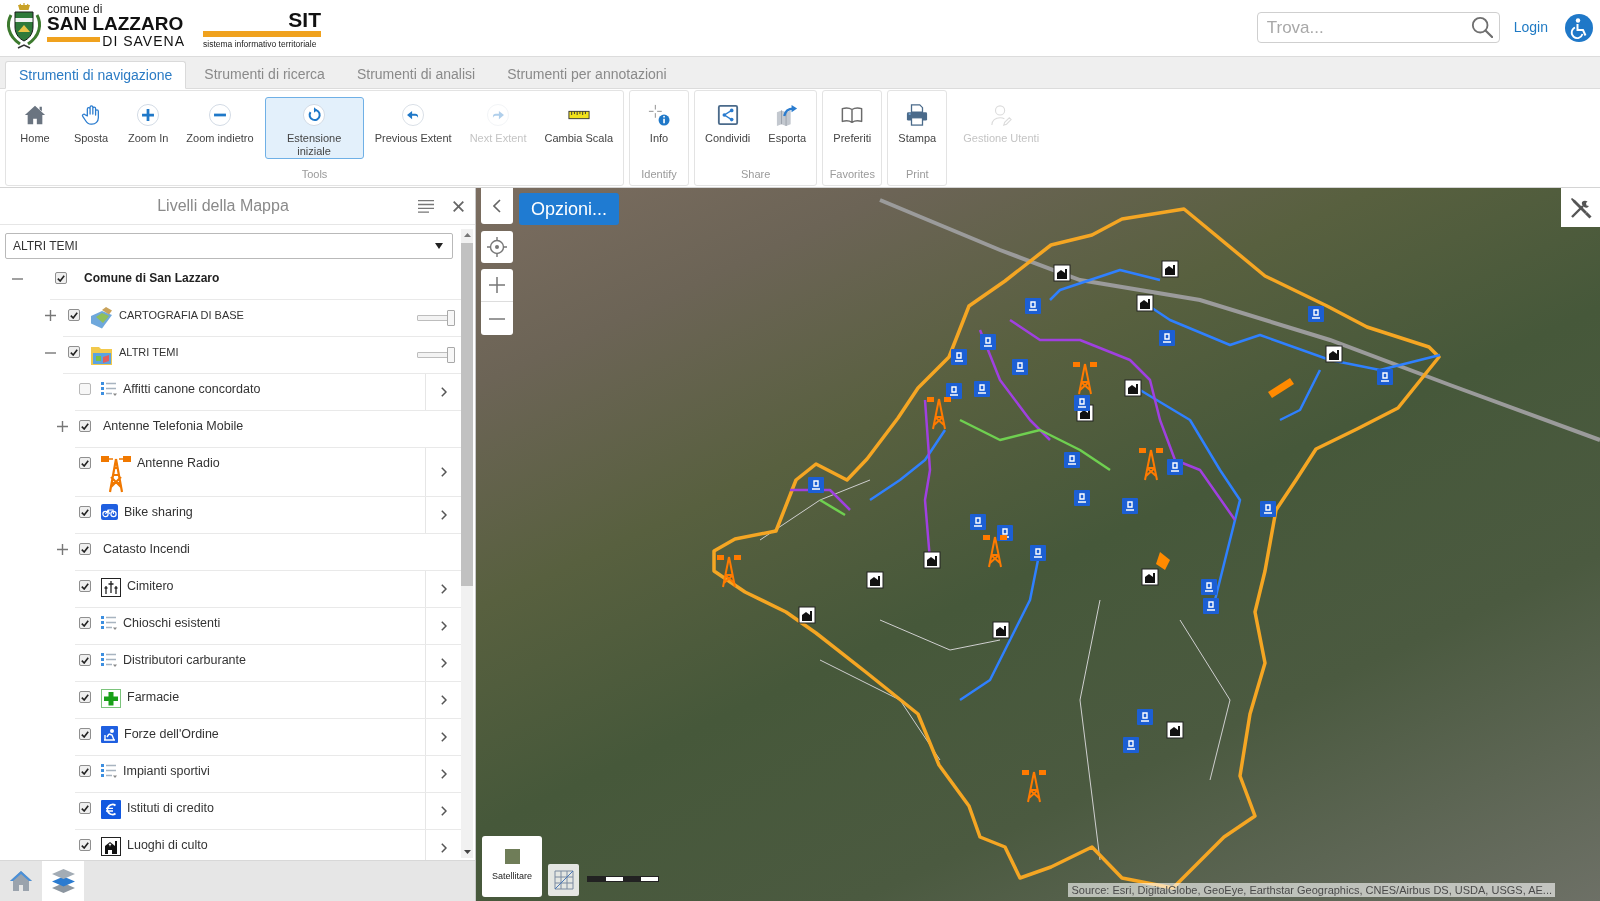  Describe the element at coordinates (96, 75) in the screenshot. I see `tab: Strumenti di navigazione` at that location.